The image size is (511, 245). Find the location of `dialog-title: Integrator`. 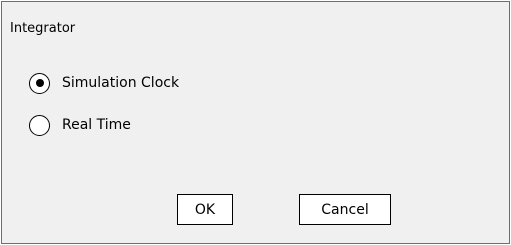

dialog-title: Integrator is located at coordinates (43, 28).